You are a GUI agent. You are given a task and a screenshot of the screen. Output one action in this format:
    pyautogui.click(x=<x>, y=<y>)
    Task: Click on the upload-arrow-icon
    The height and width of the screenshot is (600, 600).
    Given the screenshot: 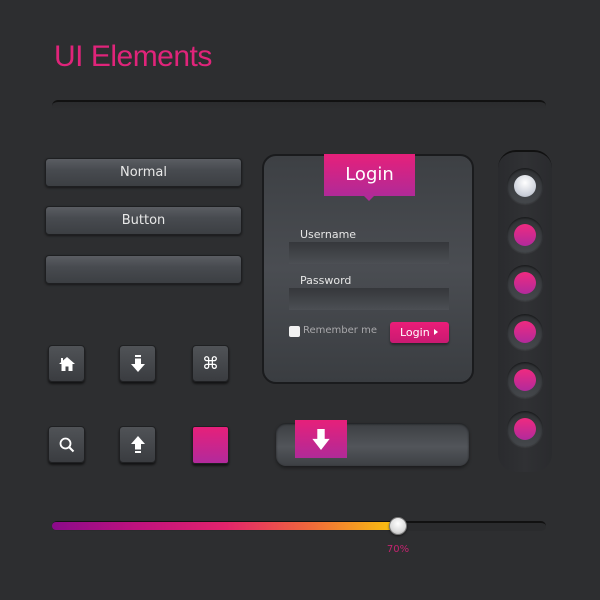 What is the action you would take?
    pyautogui.click(x=137, y=444)
    